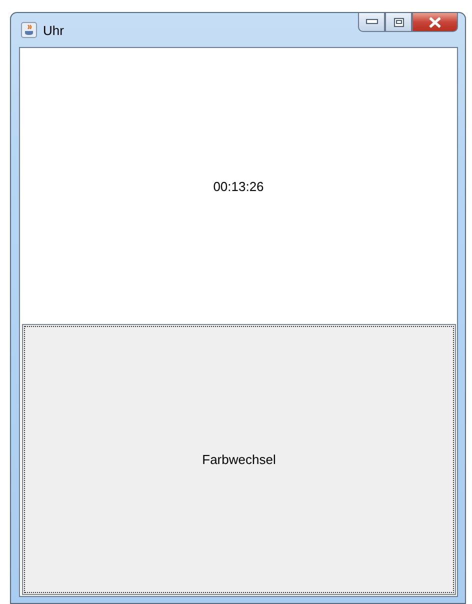  What do you see at coordinates (53, 30) in the screenshot?
I see `window-title: Uhr` at bounding box center [53, 30].